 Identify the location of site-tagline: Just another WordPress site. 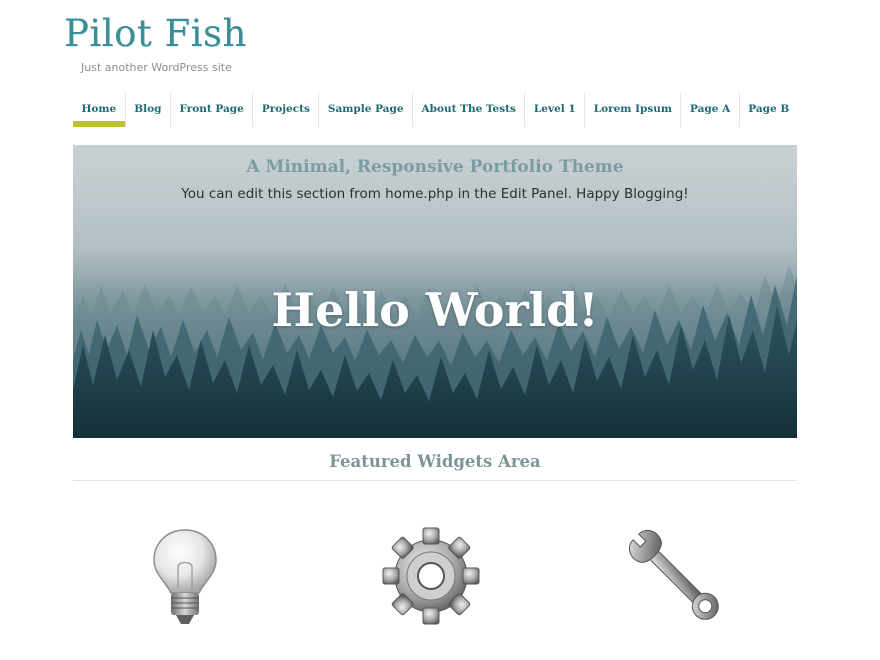
(156, 67).